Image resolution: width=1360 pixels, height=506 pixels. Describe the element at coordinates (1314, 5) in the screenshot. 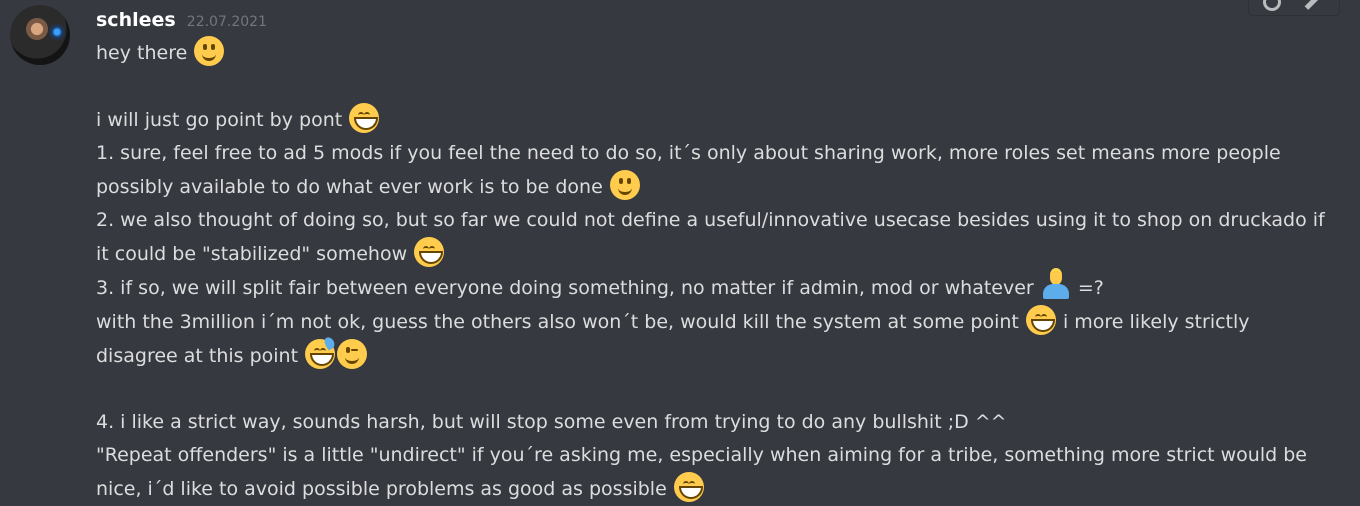

I see `edit-pencil-icon` at that location.